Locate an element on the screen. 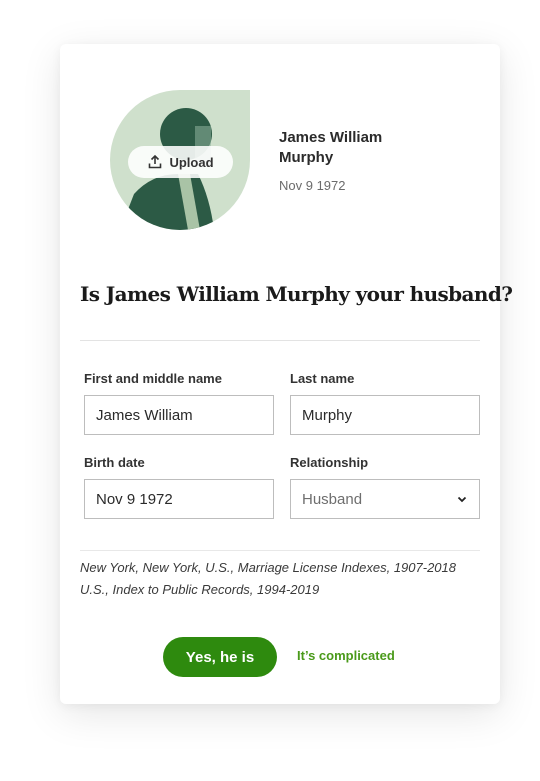 This screenshot has height=781, width=540. last-name-field: Murphy is located at coordinates (385, 415).